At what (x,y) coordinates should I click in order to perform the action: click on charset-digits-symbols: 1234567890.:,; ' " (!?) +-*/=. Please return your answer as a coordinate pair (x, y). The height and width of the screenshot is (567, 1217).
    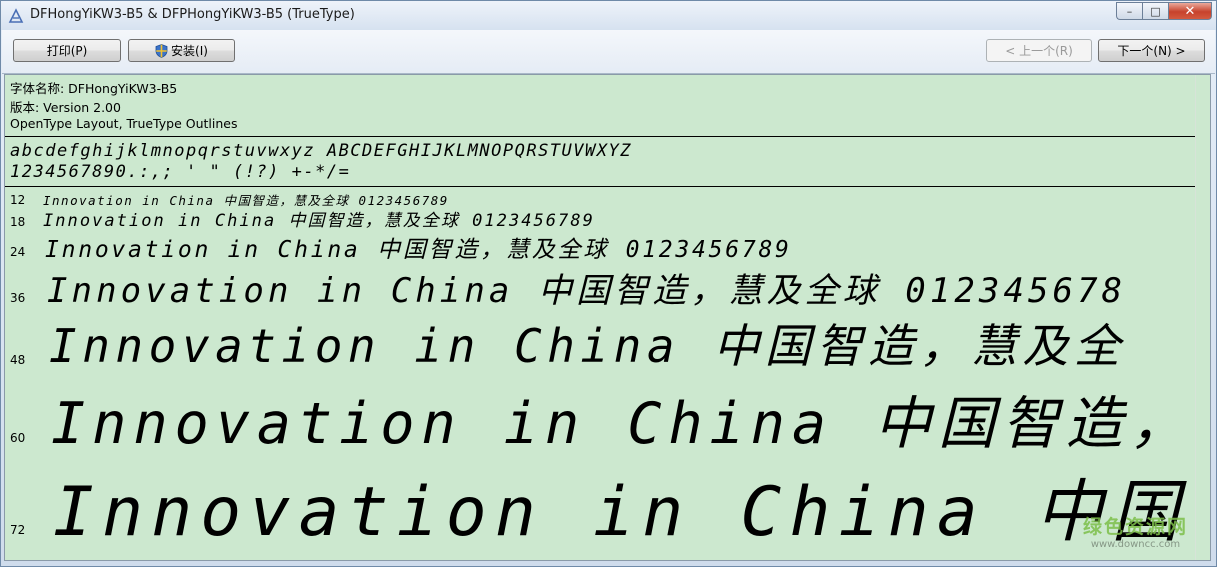
    Looking at the image, I should click on (180, 172).